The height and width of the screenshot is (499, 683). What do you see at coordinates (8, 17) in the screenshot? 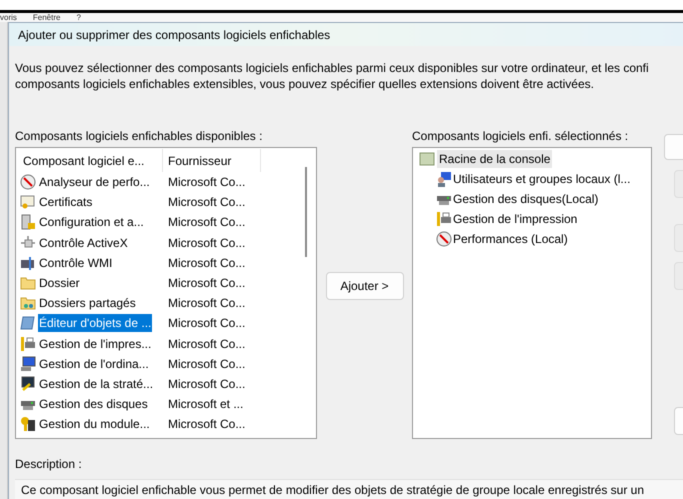
I see `menu-item: voris` at bounding box center [8, 17].